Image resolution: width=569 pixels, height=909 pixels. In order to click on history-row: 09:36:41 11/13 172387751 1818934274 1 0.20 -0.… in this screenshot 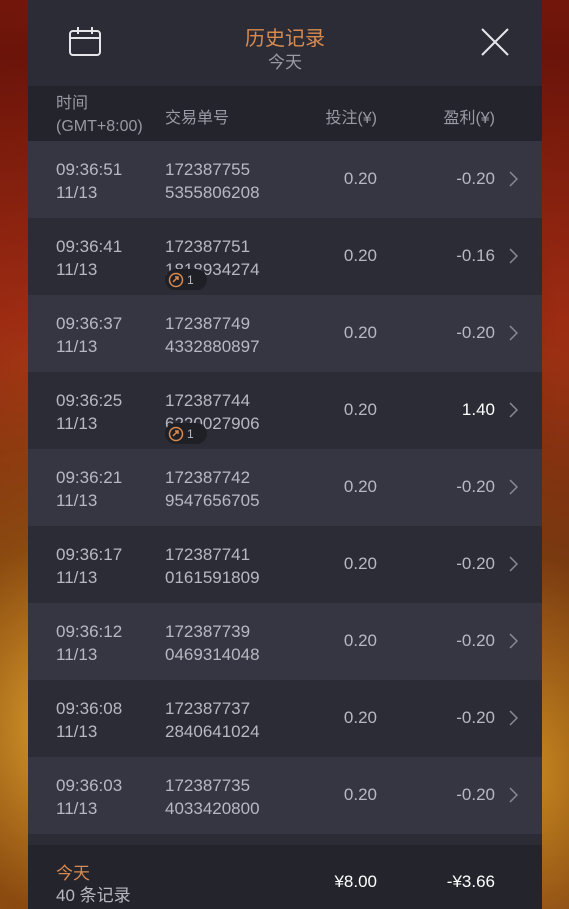, I will do `click(285, 256)`.